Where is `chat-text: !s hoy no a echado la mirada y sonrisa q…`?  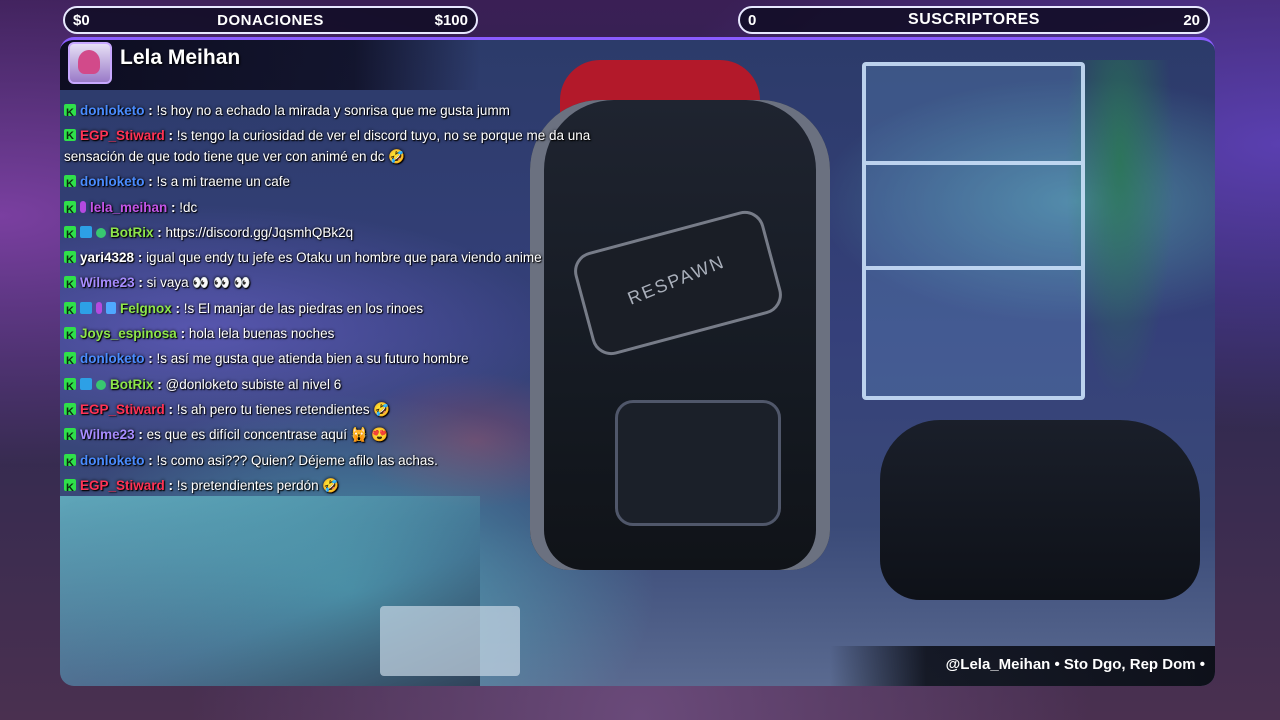
chat-text: !s hoy no a echado la mirada y sonrisa q… is located at coordinates (333, 110).